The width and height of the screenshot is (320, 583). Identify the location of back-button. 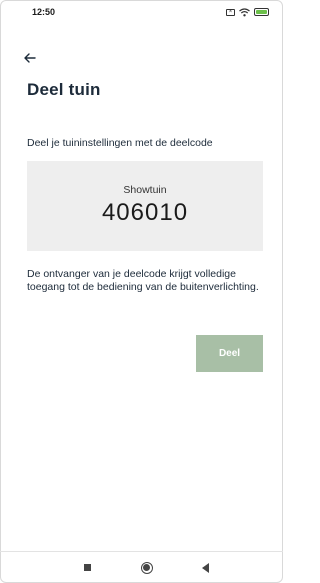
(34, 58).